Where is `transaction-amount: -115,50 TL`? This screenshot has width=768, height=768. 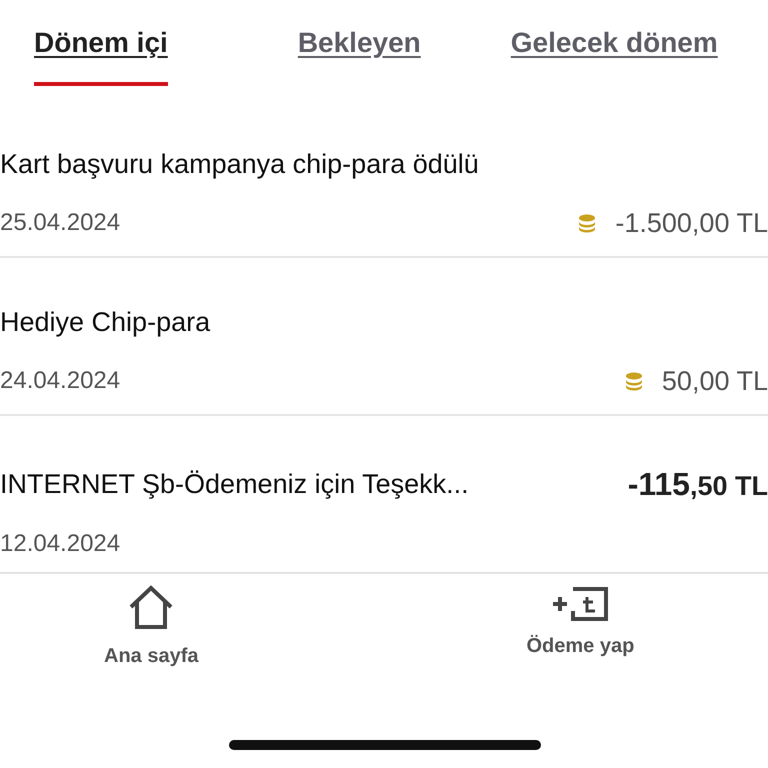 transaction-amount: -115,50 TL is located at coordinates (698, 484).